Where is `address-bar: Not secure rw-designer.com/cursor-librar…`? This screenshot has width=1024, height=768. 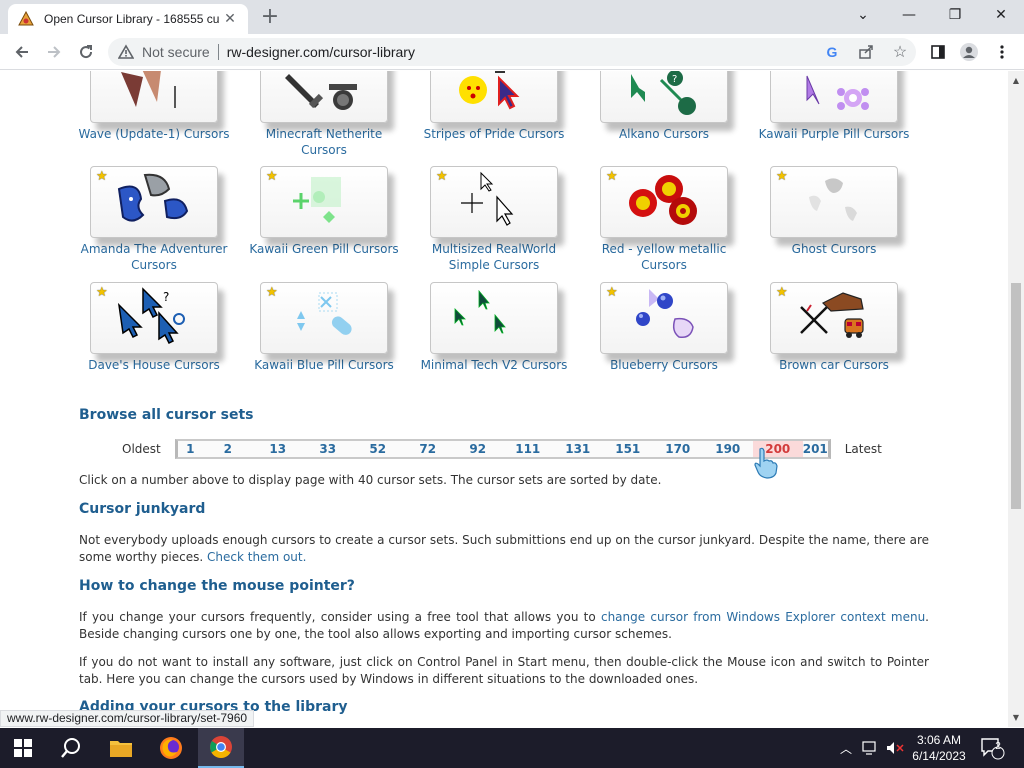 address-bar: Not secure rw-designer.com/cursor-librar… is located at coordinates (512, 52).